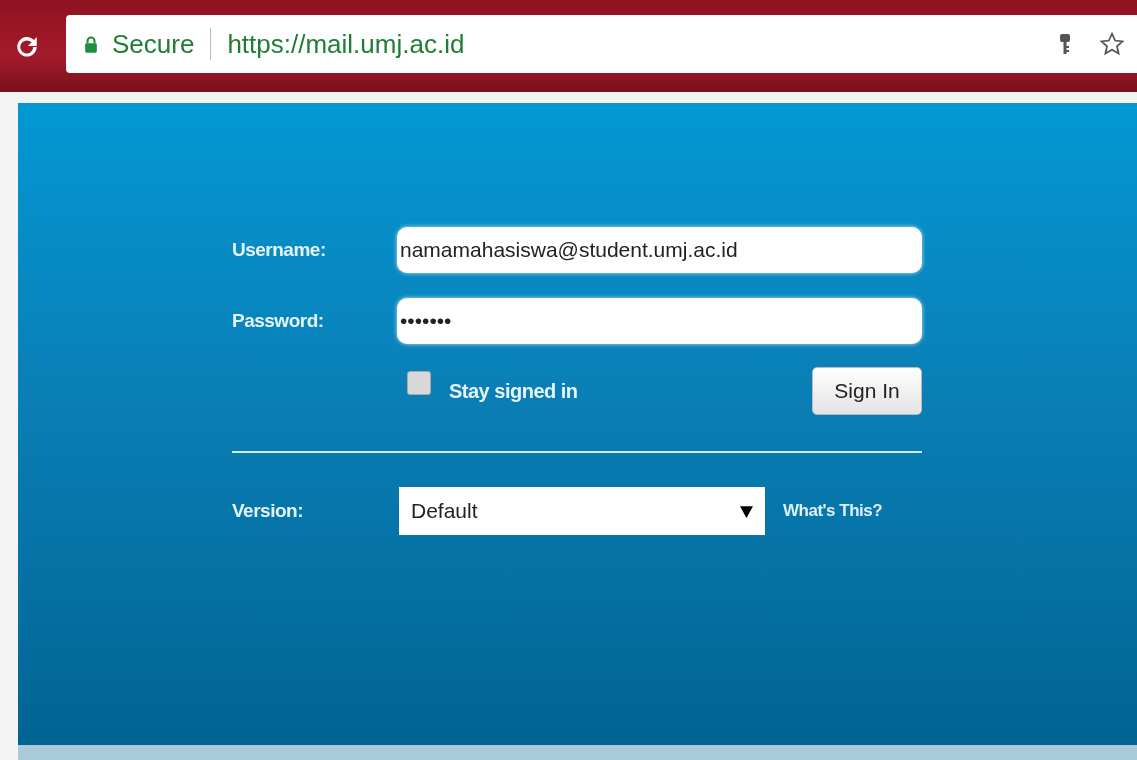  Describe the element at coordinates (659, 321) in the screenshot. I see `password-field: •••••••` at that location.